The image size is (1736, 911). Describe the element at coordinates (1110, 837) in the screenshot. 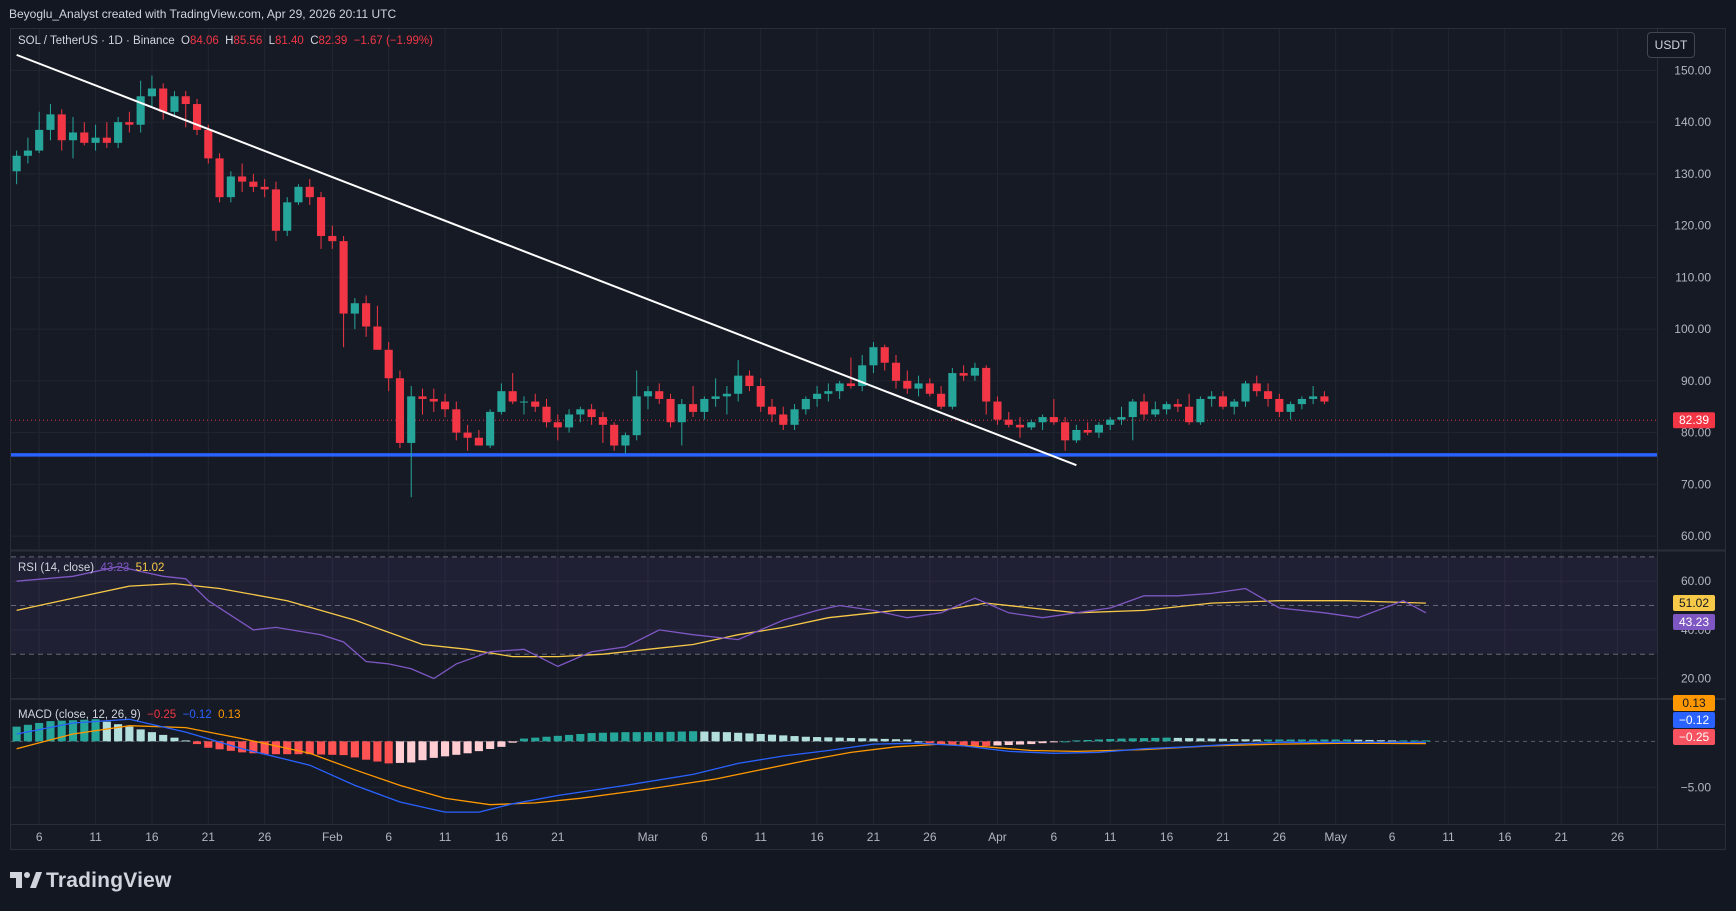

I see `time-tick-label: 11` at that location.